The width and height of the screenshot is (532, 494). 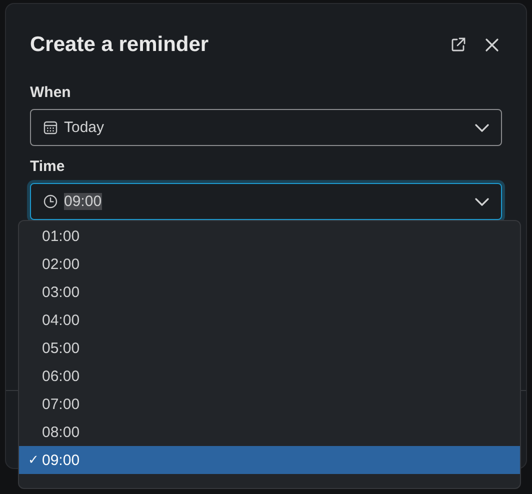 I want to click on close-icon, so click(x=492, y=45).